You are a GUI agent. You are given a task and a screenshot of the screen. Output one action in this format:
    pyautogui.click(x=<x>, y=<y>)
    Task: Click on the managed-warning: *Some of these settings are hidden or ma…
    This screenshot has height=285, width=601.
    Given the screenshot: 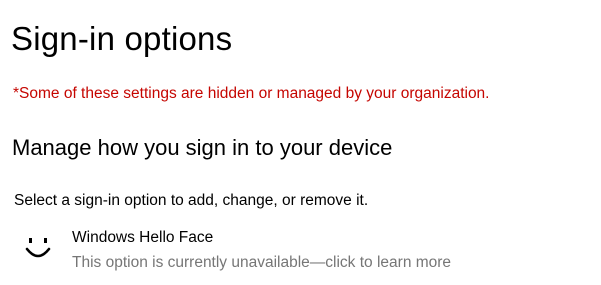 What is the action you would take?
    pyautogui.click(x=251, y=93)
    